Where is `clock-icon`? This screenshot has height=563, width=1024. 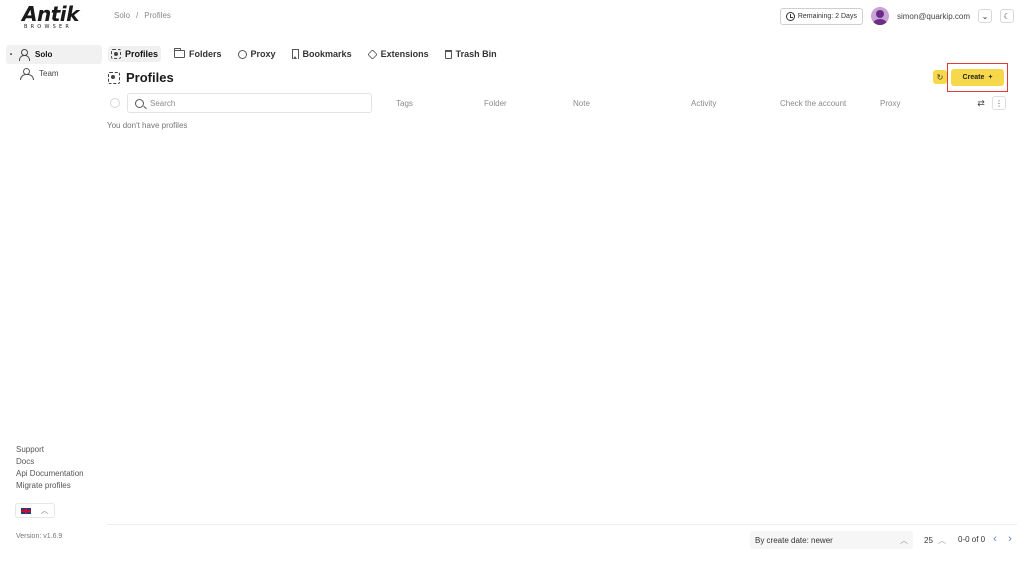
clock-icon is located at coordinates (790, 16).